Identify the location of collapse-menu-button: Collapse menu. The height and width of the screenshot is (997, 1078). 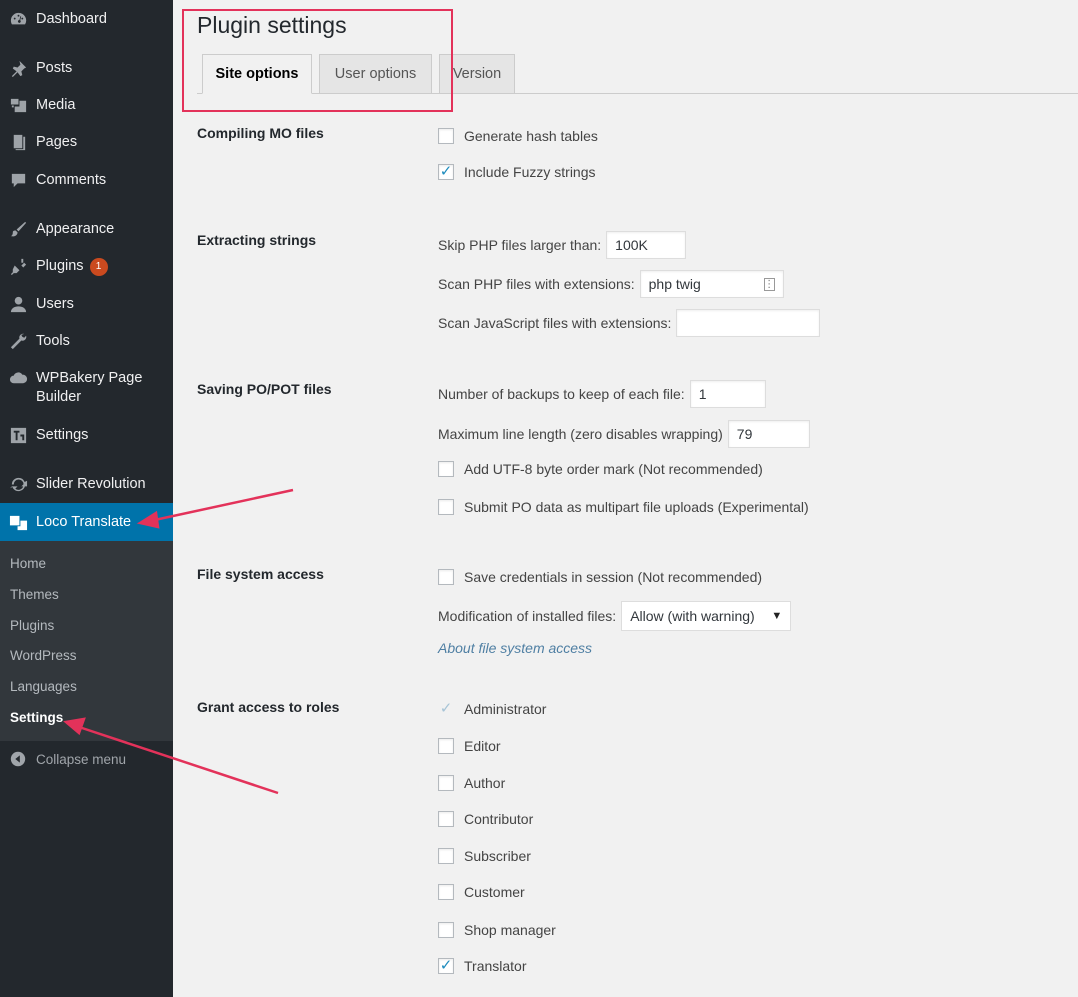
(86, 759).